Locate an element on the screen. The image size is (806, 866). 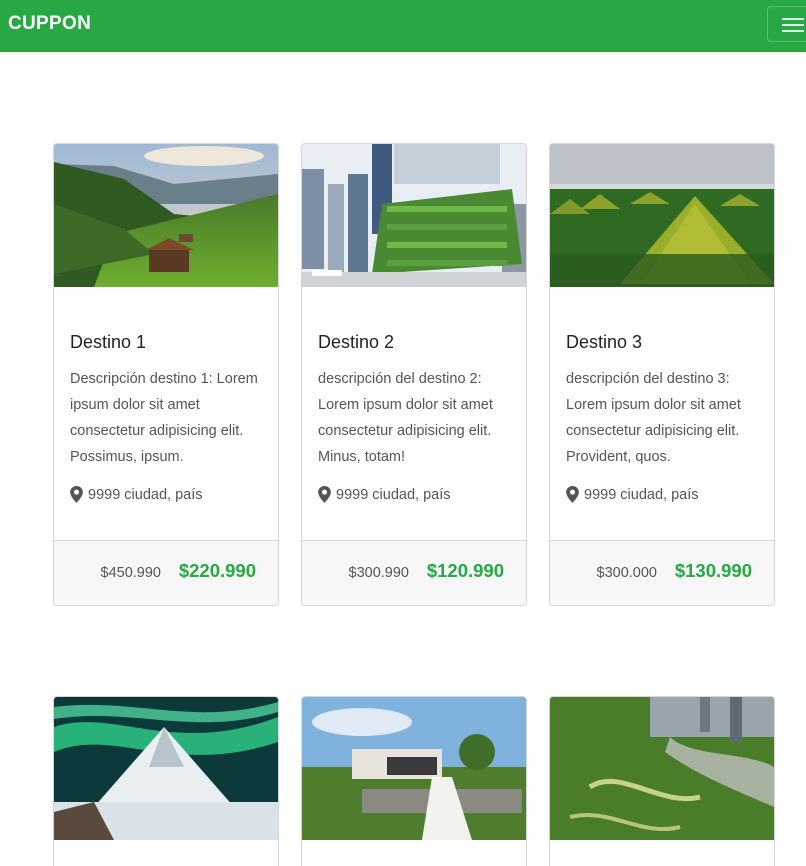
alpine-valley-photo is located at coordinates (166, 215).